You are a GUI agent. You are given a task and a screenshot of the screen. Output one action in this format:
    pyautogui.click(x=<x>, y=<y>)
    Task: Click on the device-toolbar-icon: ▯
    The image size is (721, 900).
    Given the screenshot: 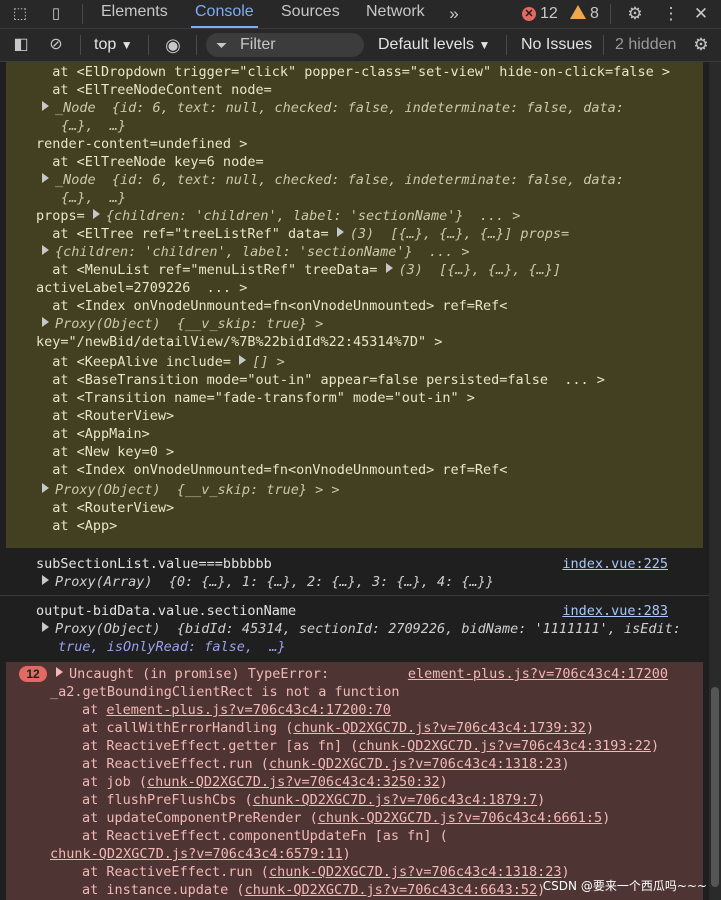 What is the action you would take?
    pyautogui.click(x=56, y=14)
    